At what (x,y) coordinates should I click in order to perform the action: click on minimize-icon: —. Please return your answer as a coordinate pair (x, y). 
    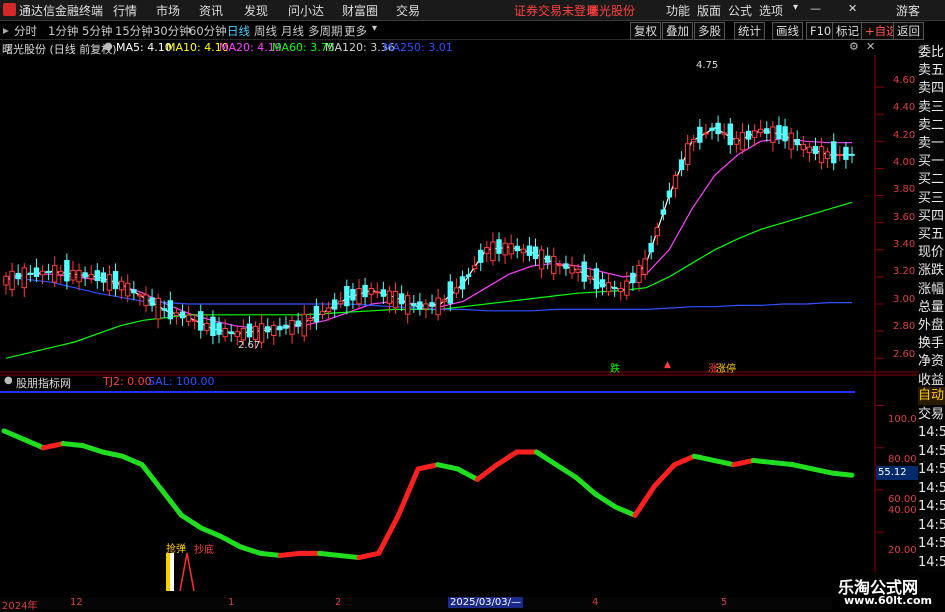
    Looking at the image, I should click on (815, 8).